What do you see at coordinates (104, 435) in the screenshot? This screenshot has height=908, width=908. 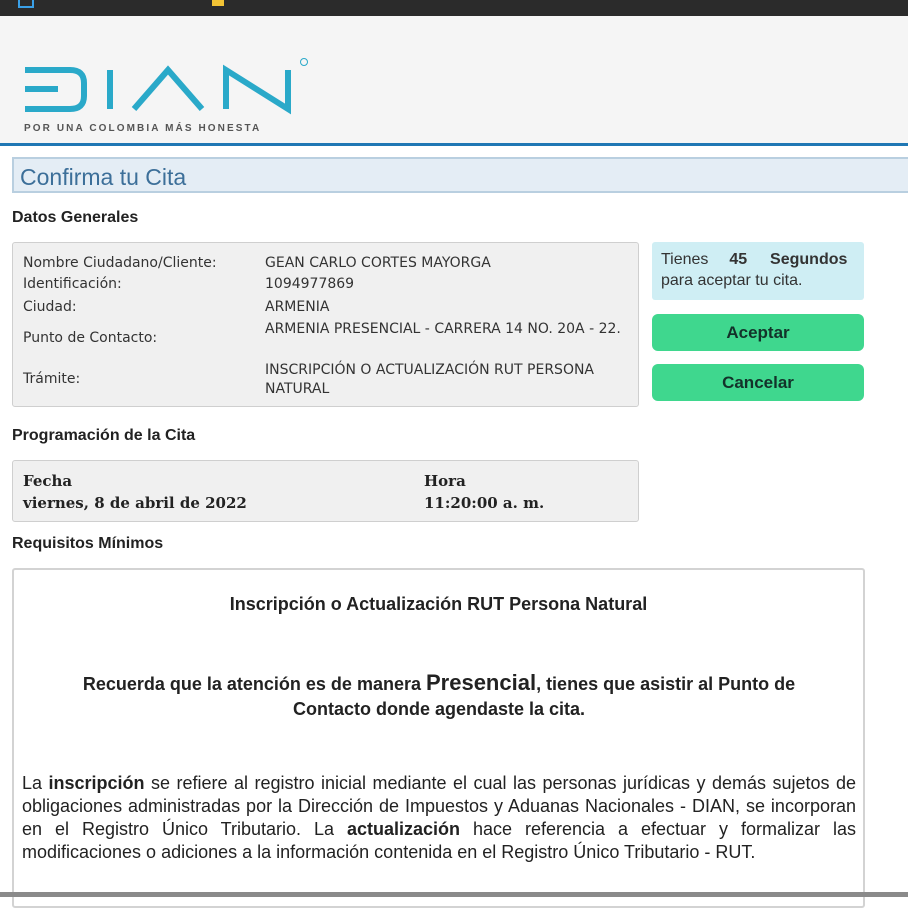 I see `programacion-heading: Programación de la Cita` at bounding box center [104, 435].